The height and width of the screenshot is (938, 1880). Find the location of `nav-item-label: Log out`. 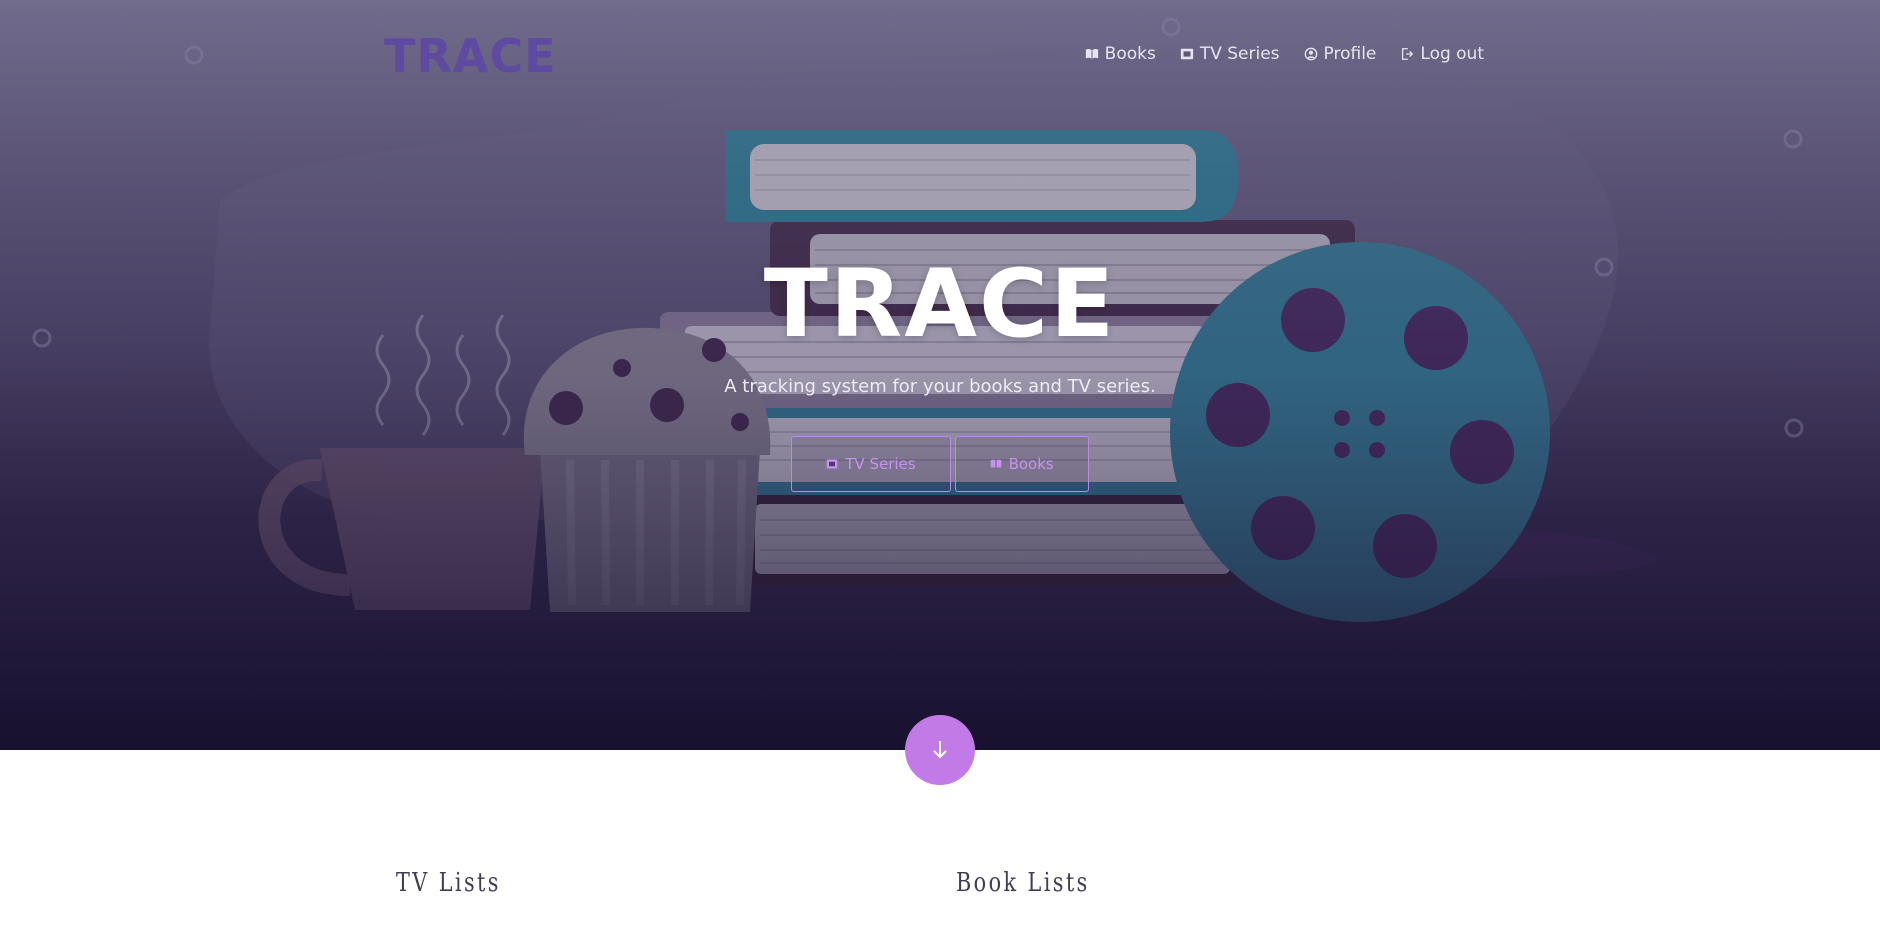

nav-item-label: Log out is located at coordinates (1452, 54).